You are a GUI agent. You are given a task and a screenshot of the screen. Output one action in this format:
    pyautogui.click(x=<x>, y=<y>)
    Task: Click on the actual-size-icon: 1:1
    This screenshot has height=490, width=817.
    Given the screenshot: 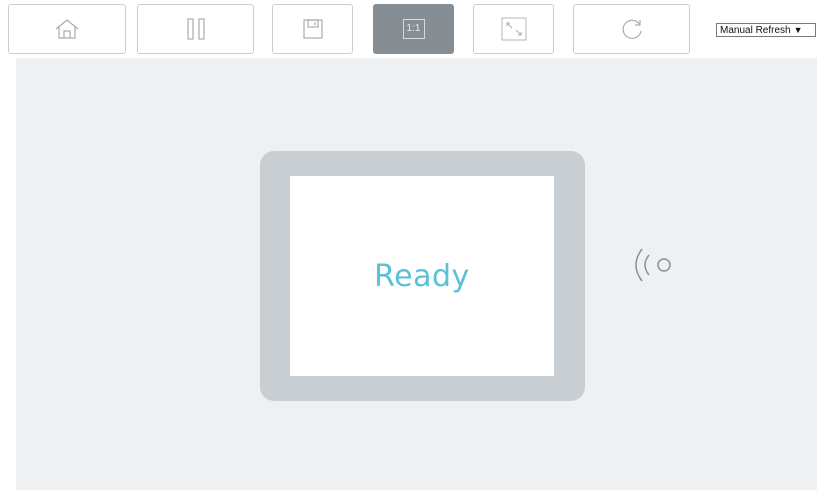 What is the action you would take?
    pyautogui.click(x=413, y=29)
    